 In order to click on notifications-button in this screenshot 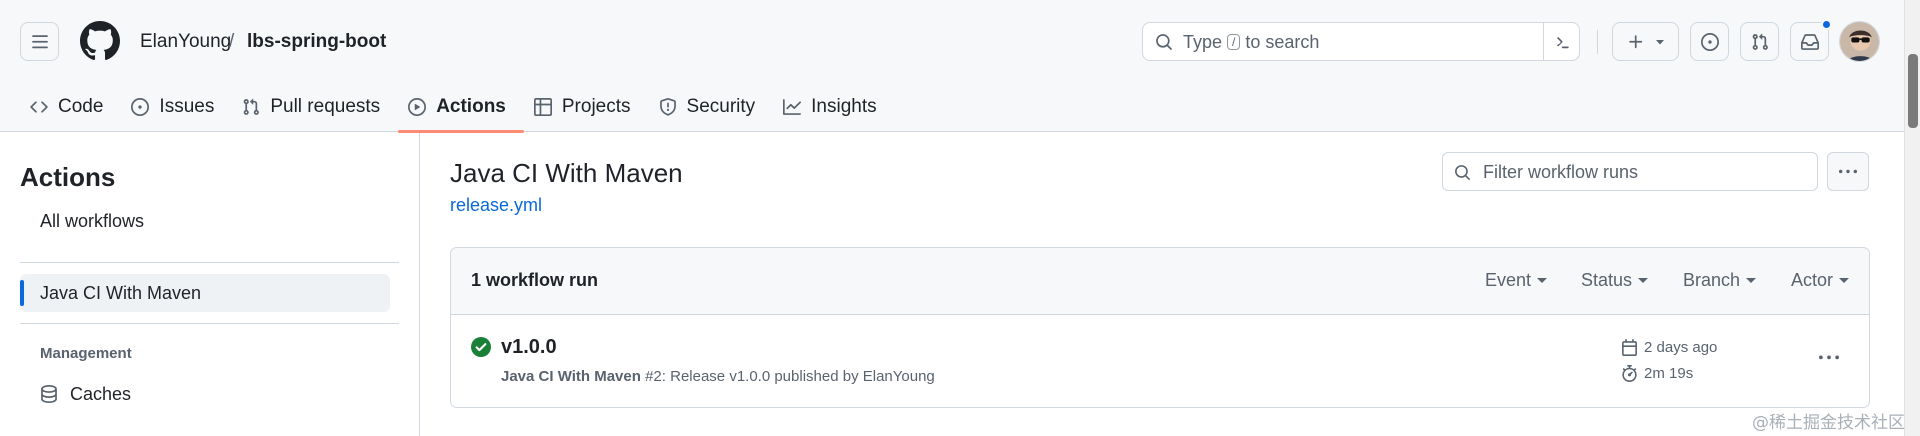, I will do `click(1811, 40)`.